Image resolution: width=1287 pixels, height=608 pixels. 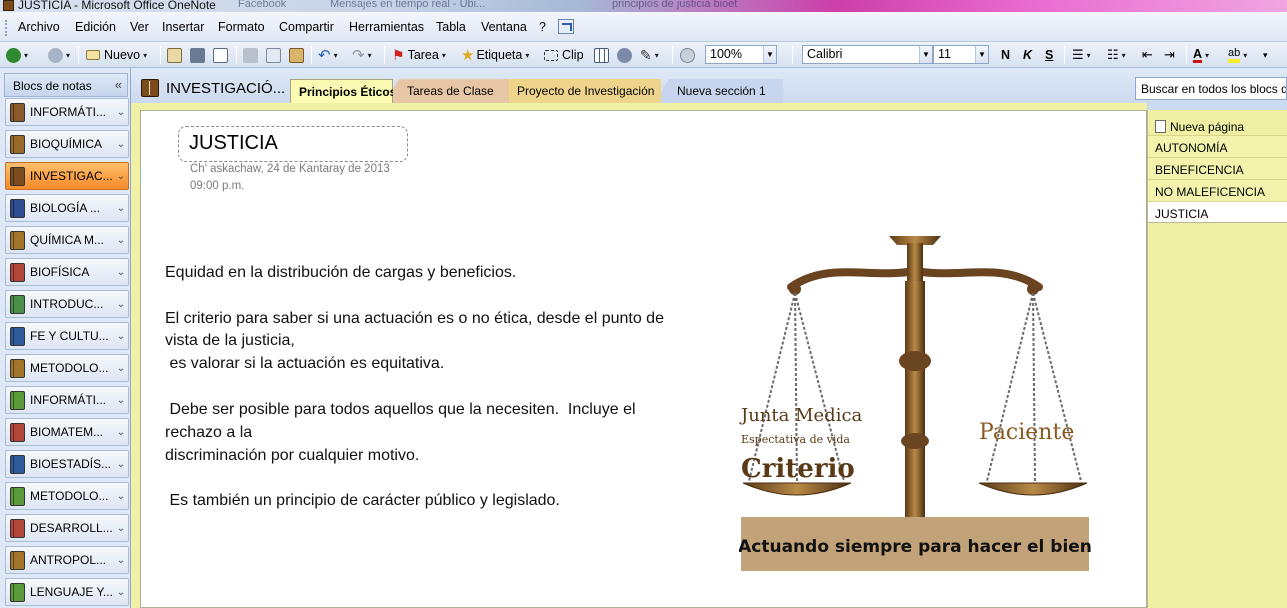 What do you see at coordinates (241, 27) in the screenshot?
I see `menu-formato: Formato` at bounding box center [241, 27].